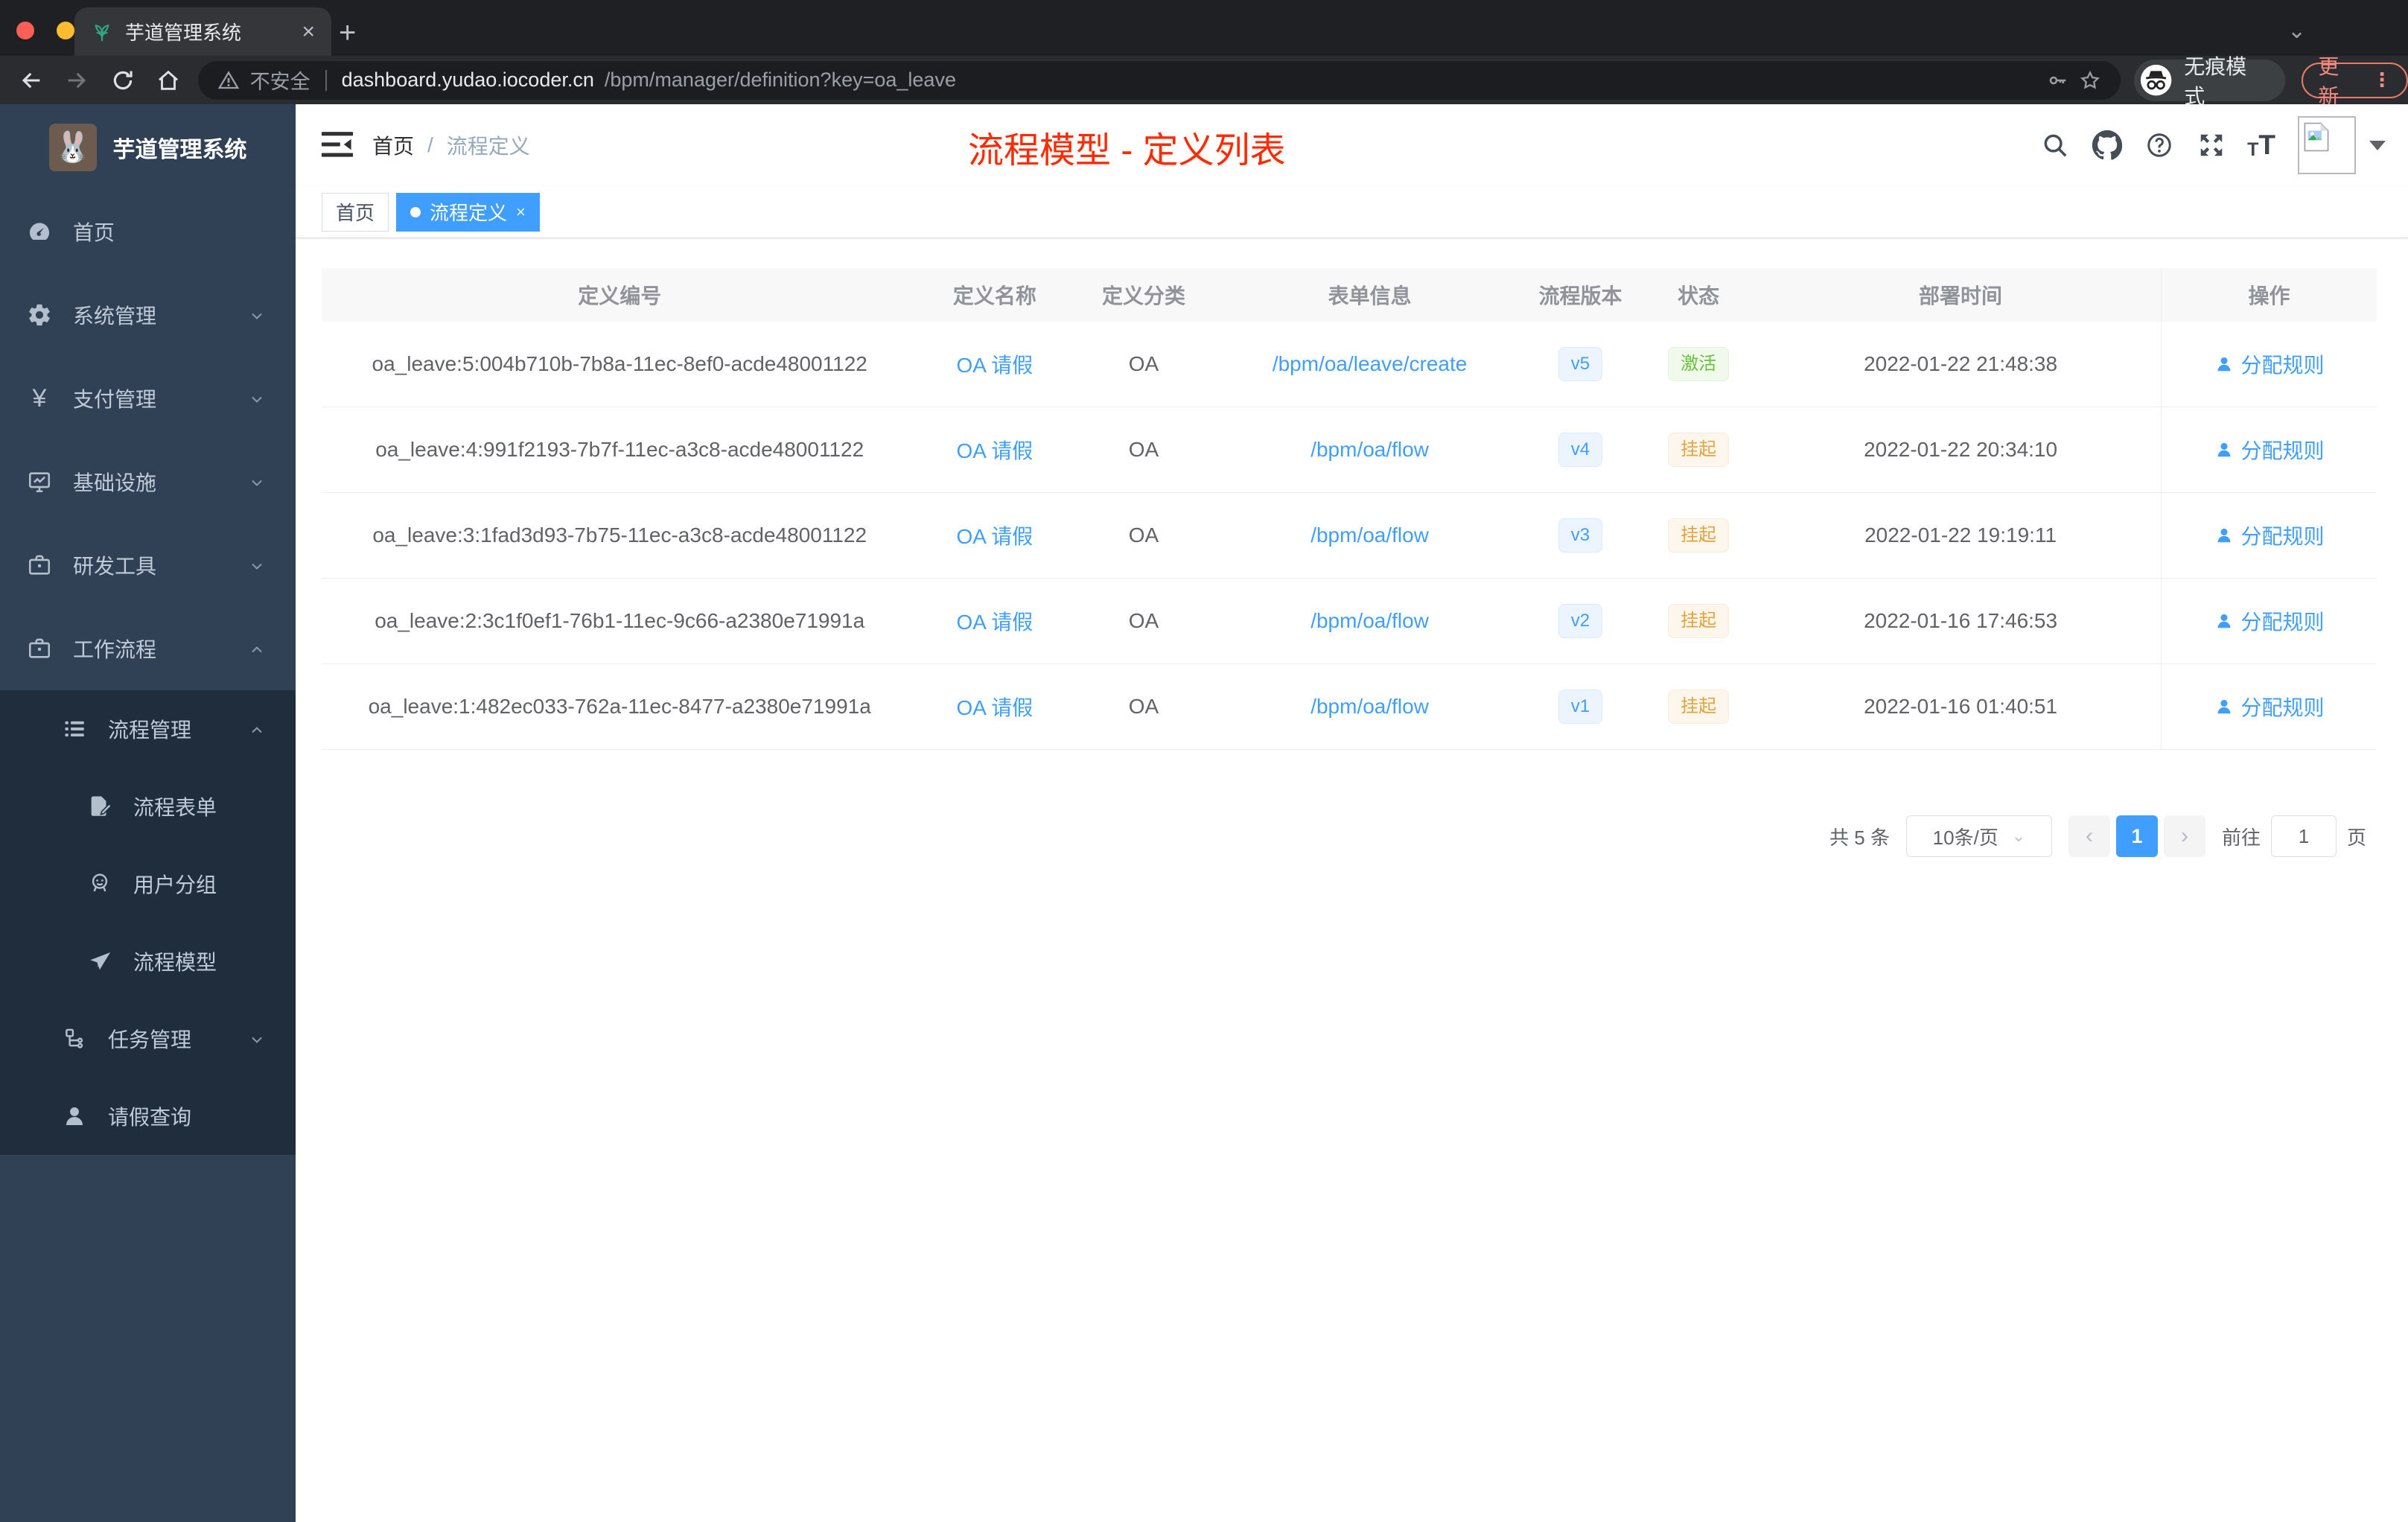 The width and height of the screenshot is (2408, 1522). I want to click on update-label: 更新, so click(2328, 81).